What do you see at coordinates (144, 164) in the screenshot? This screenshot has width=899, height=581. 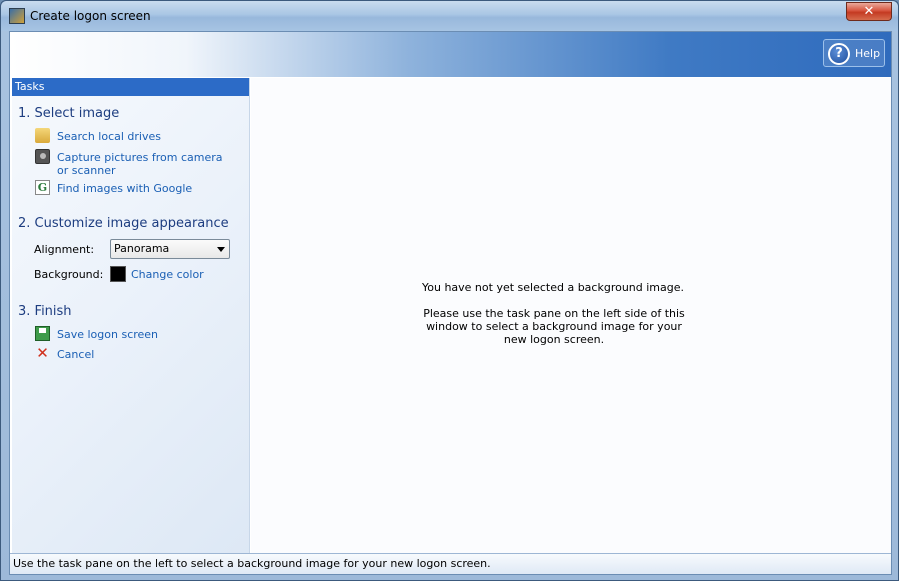 I see `capture-pictures-link: Capture pictures from camera or scanner` at bounding box center [144, 164].